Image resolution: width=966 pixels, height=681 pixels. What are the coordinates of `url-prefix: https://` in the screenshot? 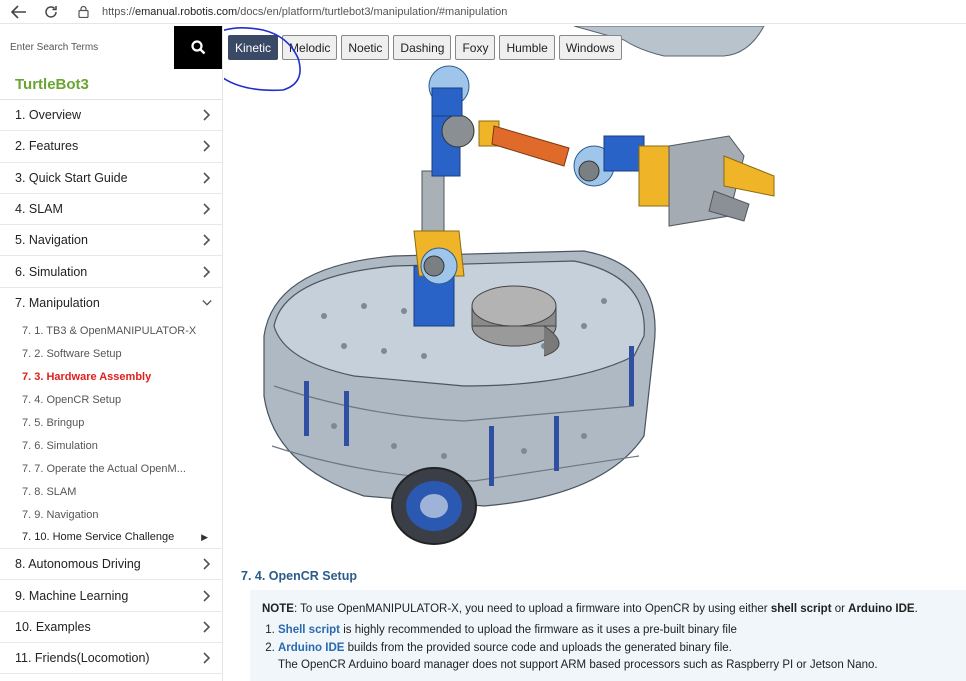 It's located at (119, 11).